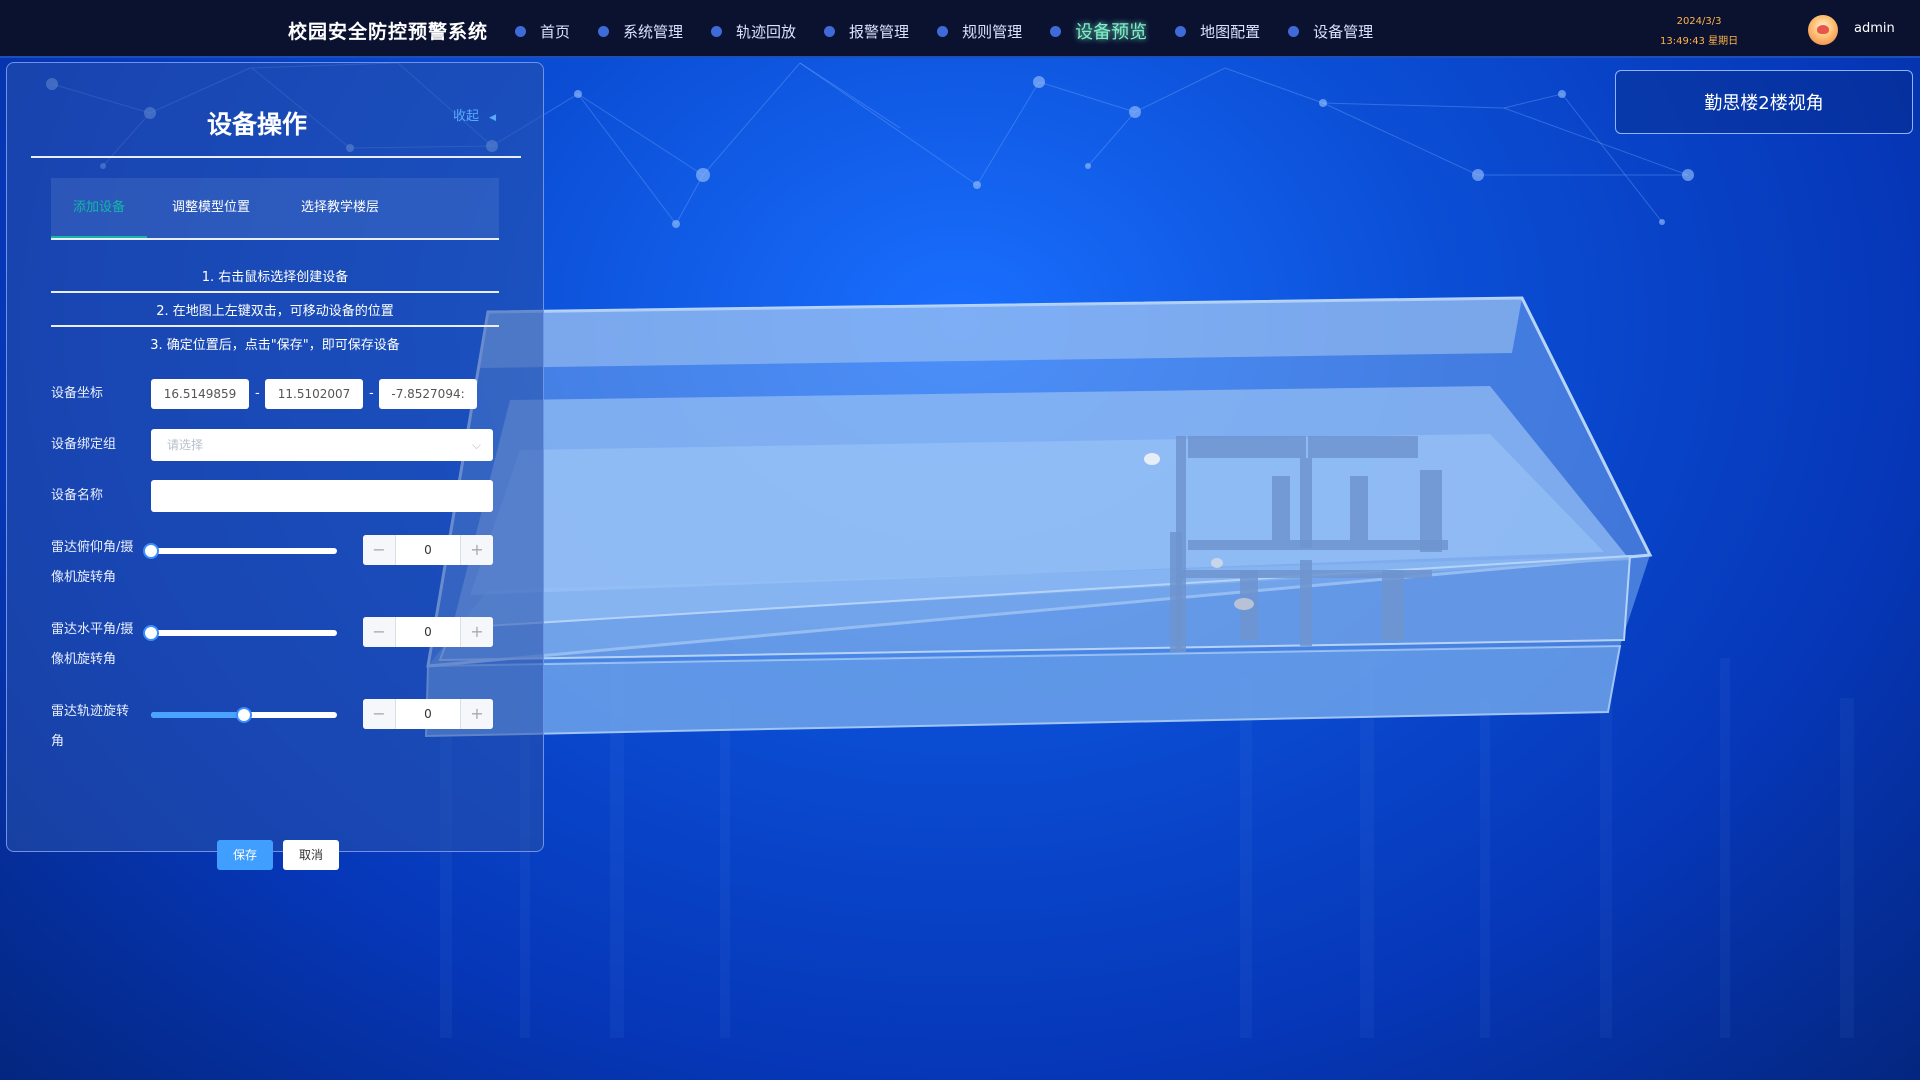 The width and height of the screenshot is (1920, 1080). Describe the element at coordinates (200, 394) in the screenshot. I see `coord-x-input: 16.5149859` at that location.